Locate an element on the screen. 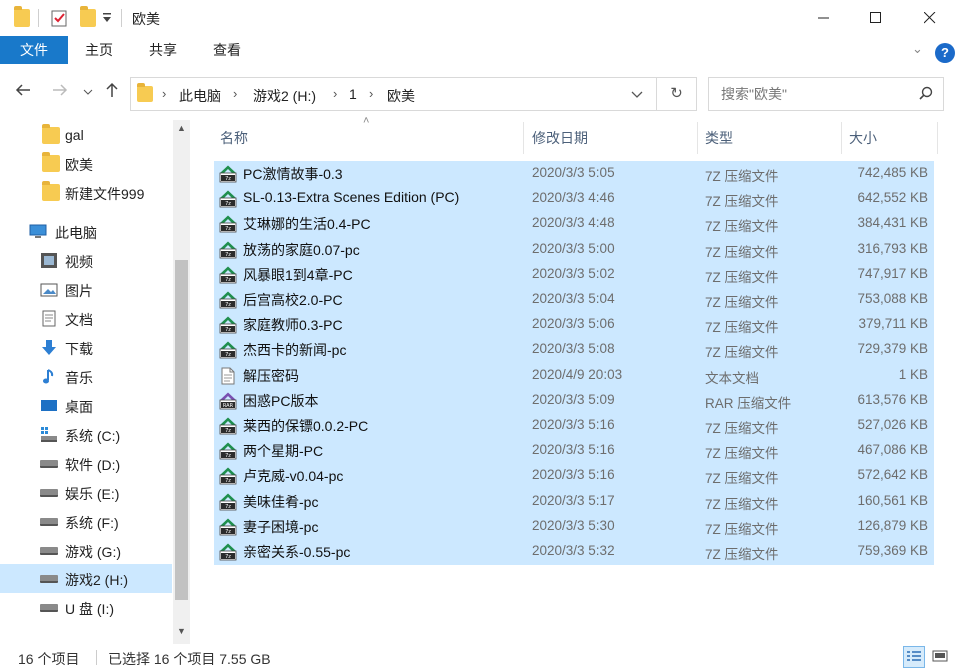 The image size is (960, 671). maximize-button is located at coordinates (876, 18).